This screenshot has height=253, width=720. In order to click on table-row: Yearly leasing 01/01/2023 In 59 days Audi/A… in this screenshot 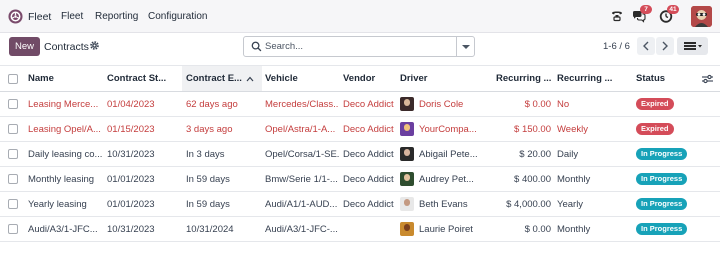, I will do `click(360, 204)`.